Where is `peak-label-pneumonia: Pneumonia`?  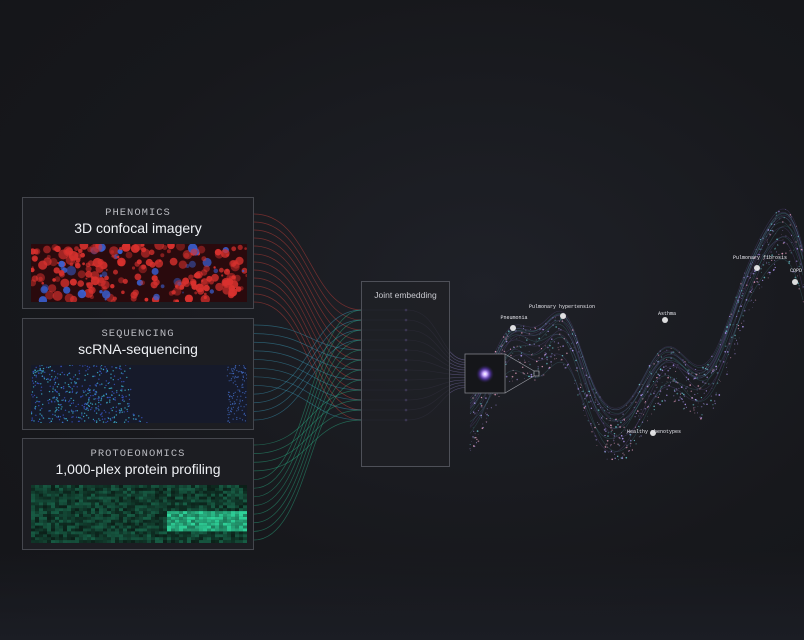 peak-label-pneumonia: Pneumonia is located at coordinates (514, 318).